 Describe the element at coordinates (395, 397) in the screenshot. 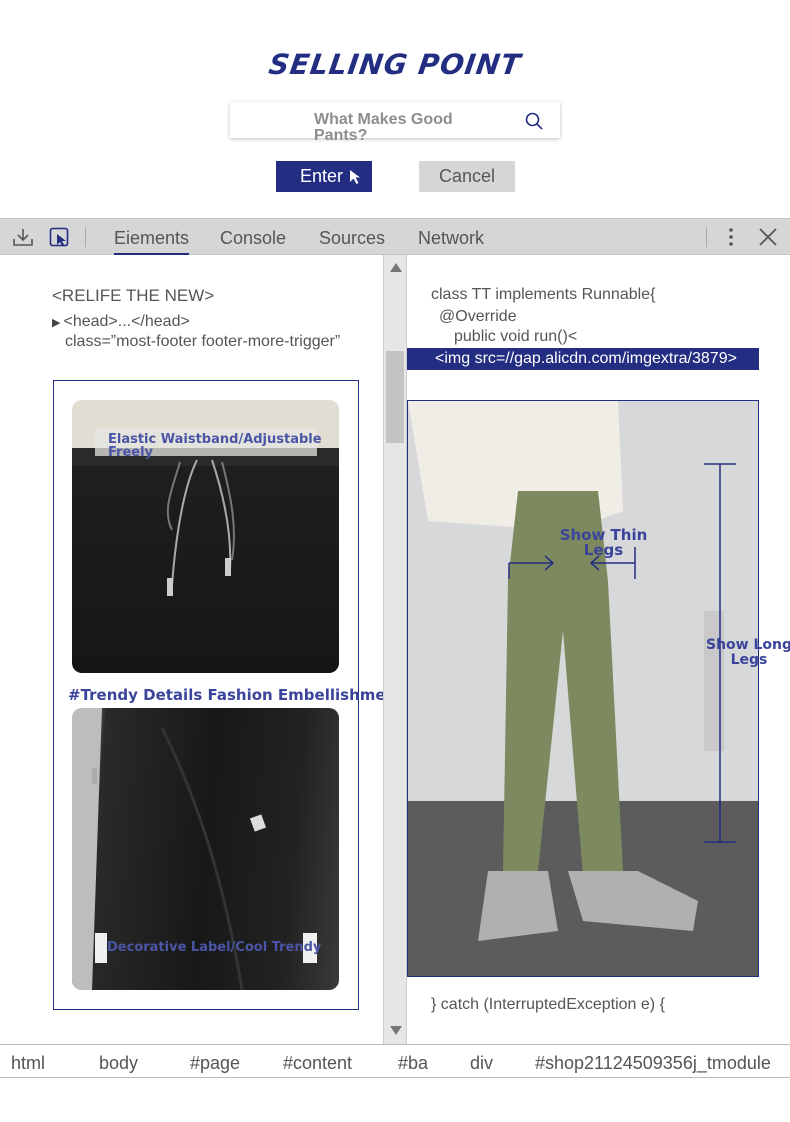

I see `scroll-thumb` at that location.